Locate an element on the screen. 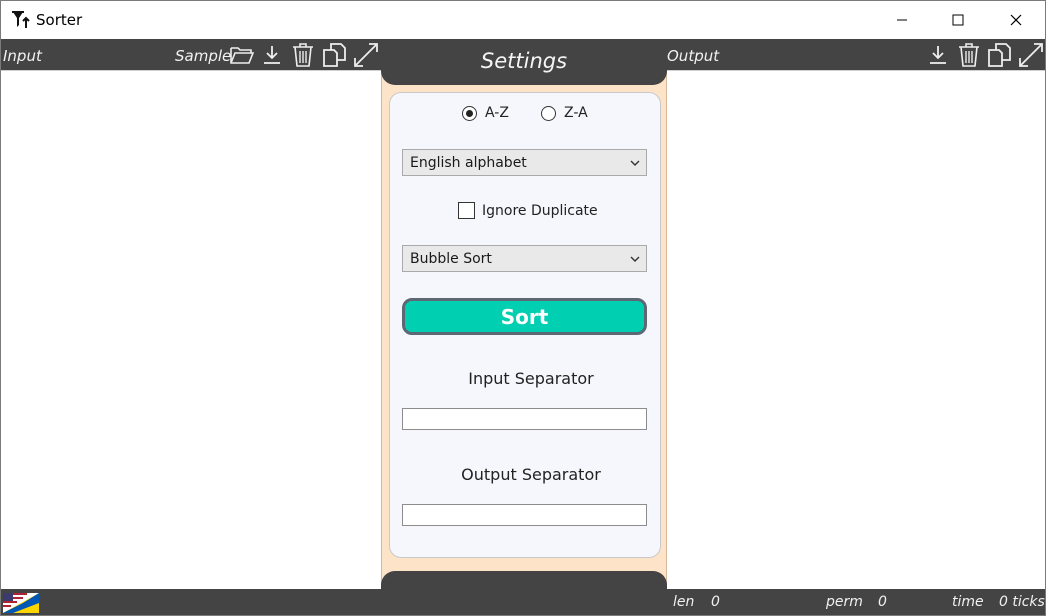  perm-label: perm is located at coordinates (844, 602).